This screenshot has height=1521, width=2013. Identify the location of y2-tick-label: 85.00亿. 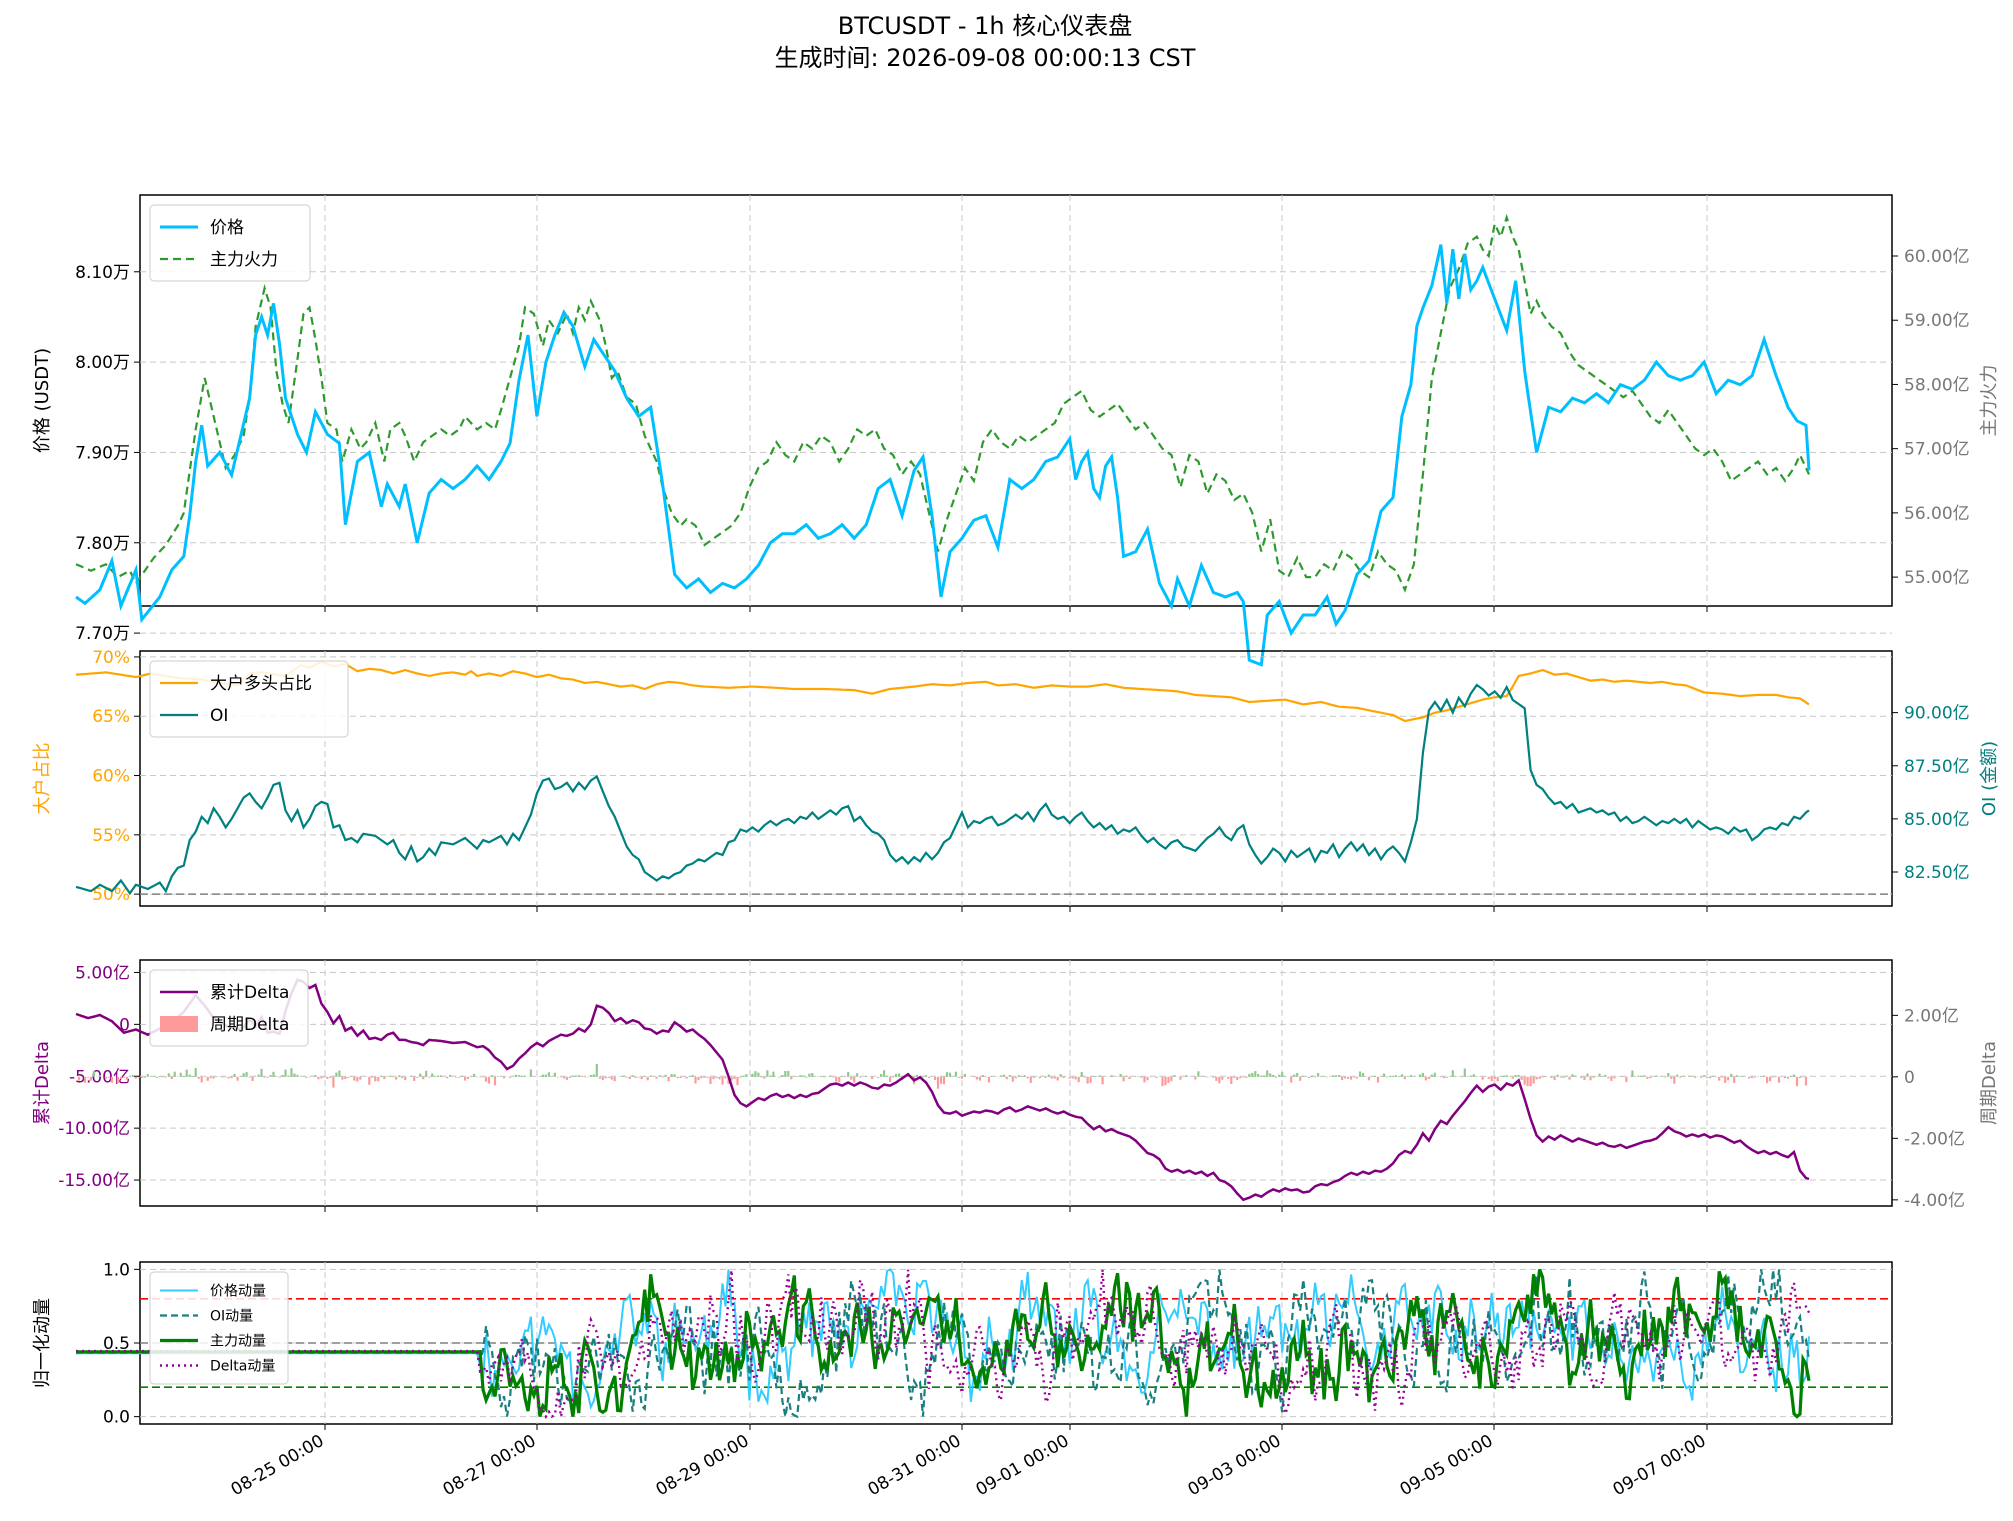
(1937, 820).